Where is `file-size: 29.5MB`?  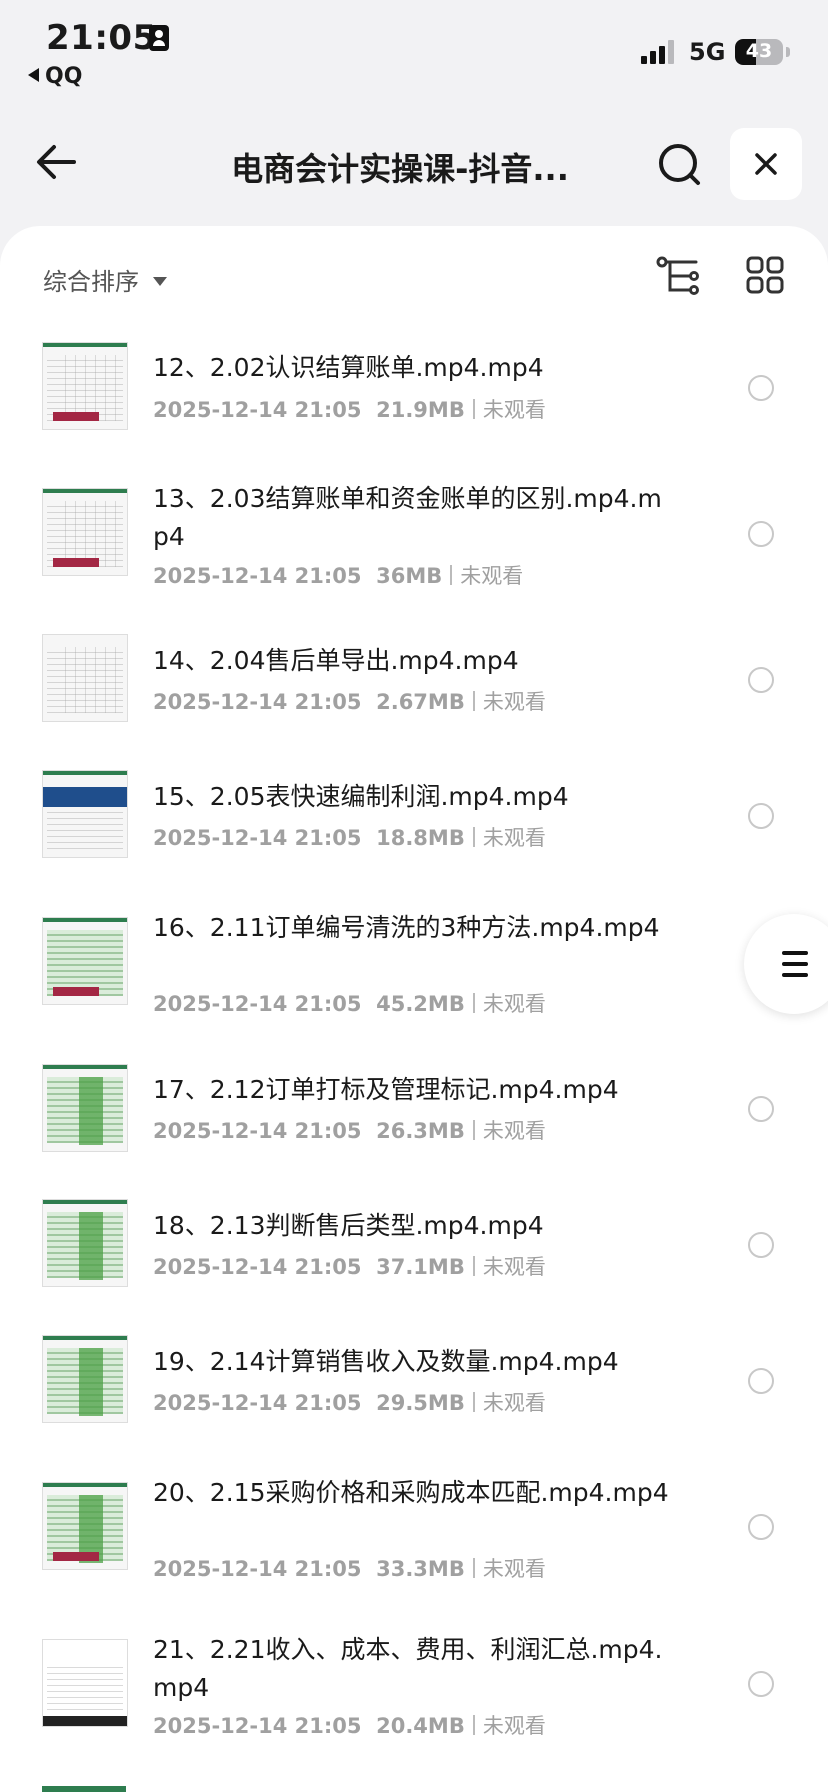
file-size: 29.5MB is located at coordinates (420, 1403).